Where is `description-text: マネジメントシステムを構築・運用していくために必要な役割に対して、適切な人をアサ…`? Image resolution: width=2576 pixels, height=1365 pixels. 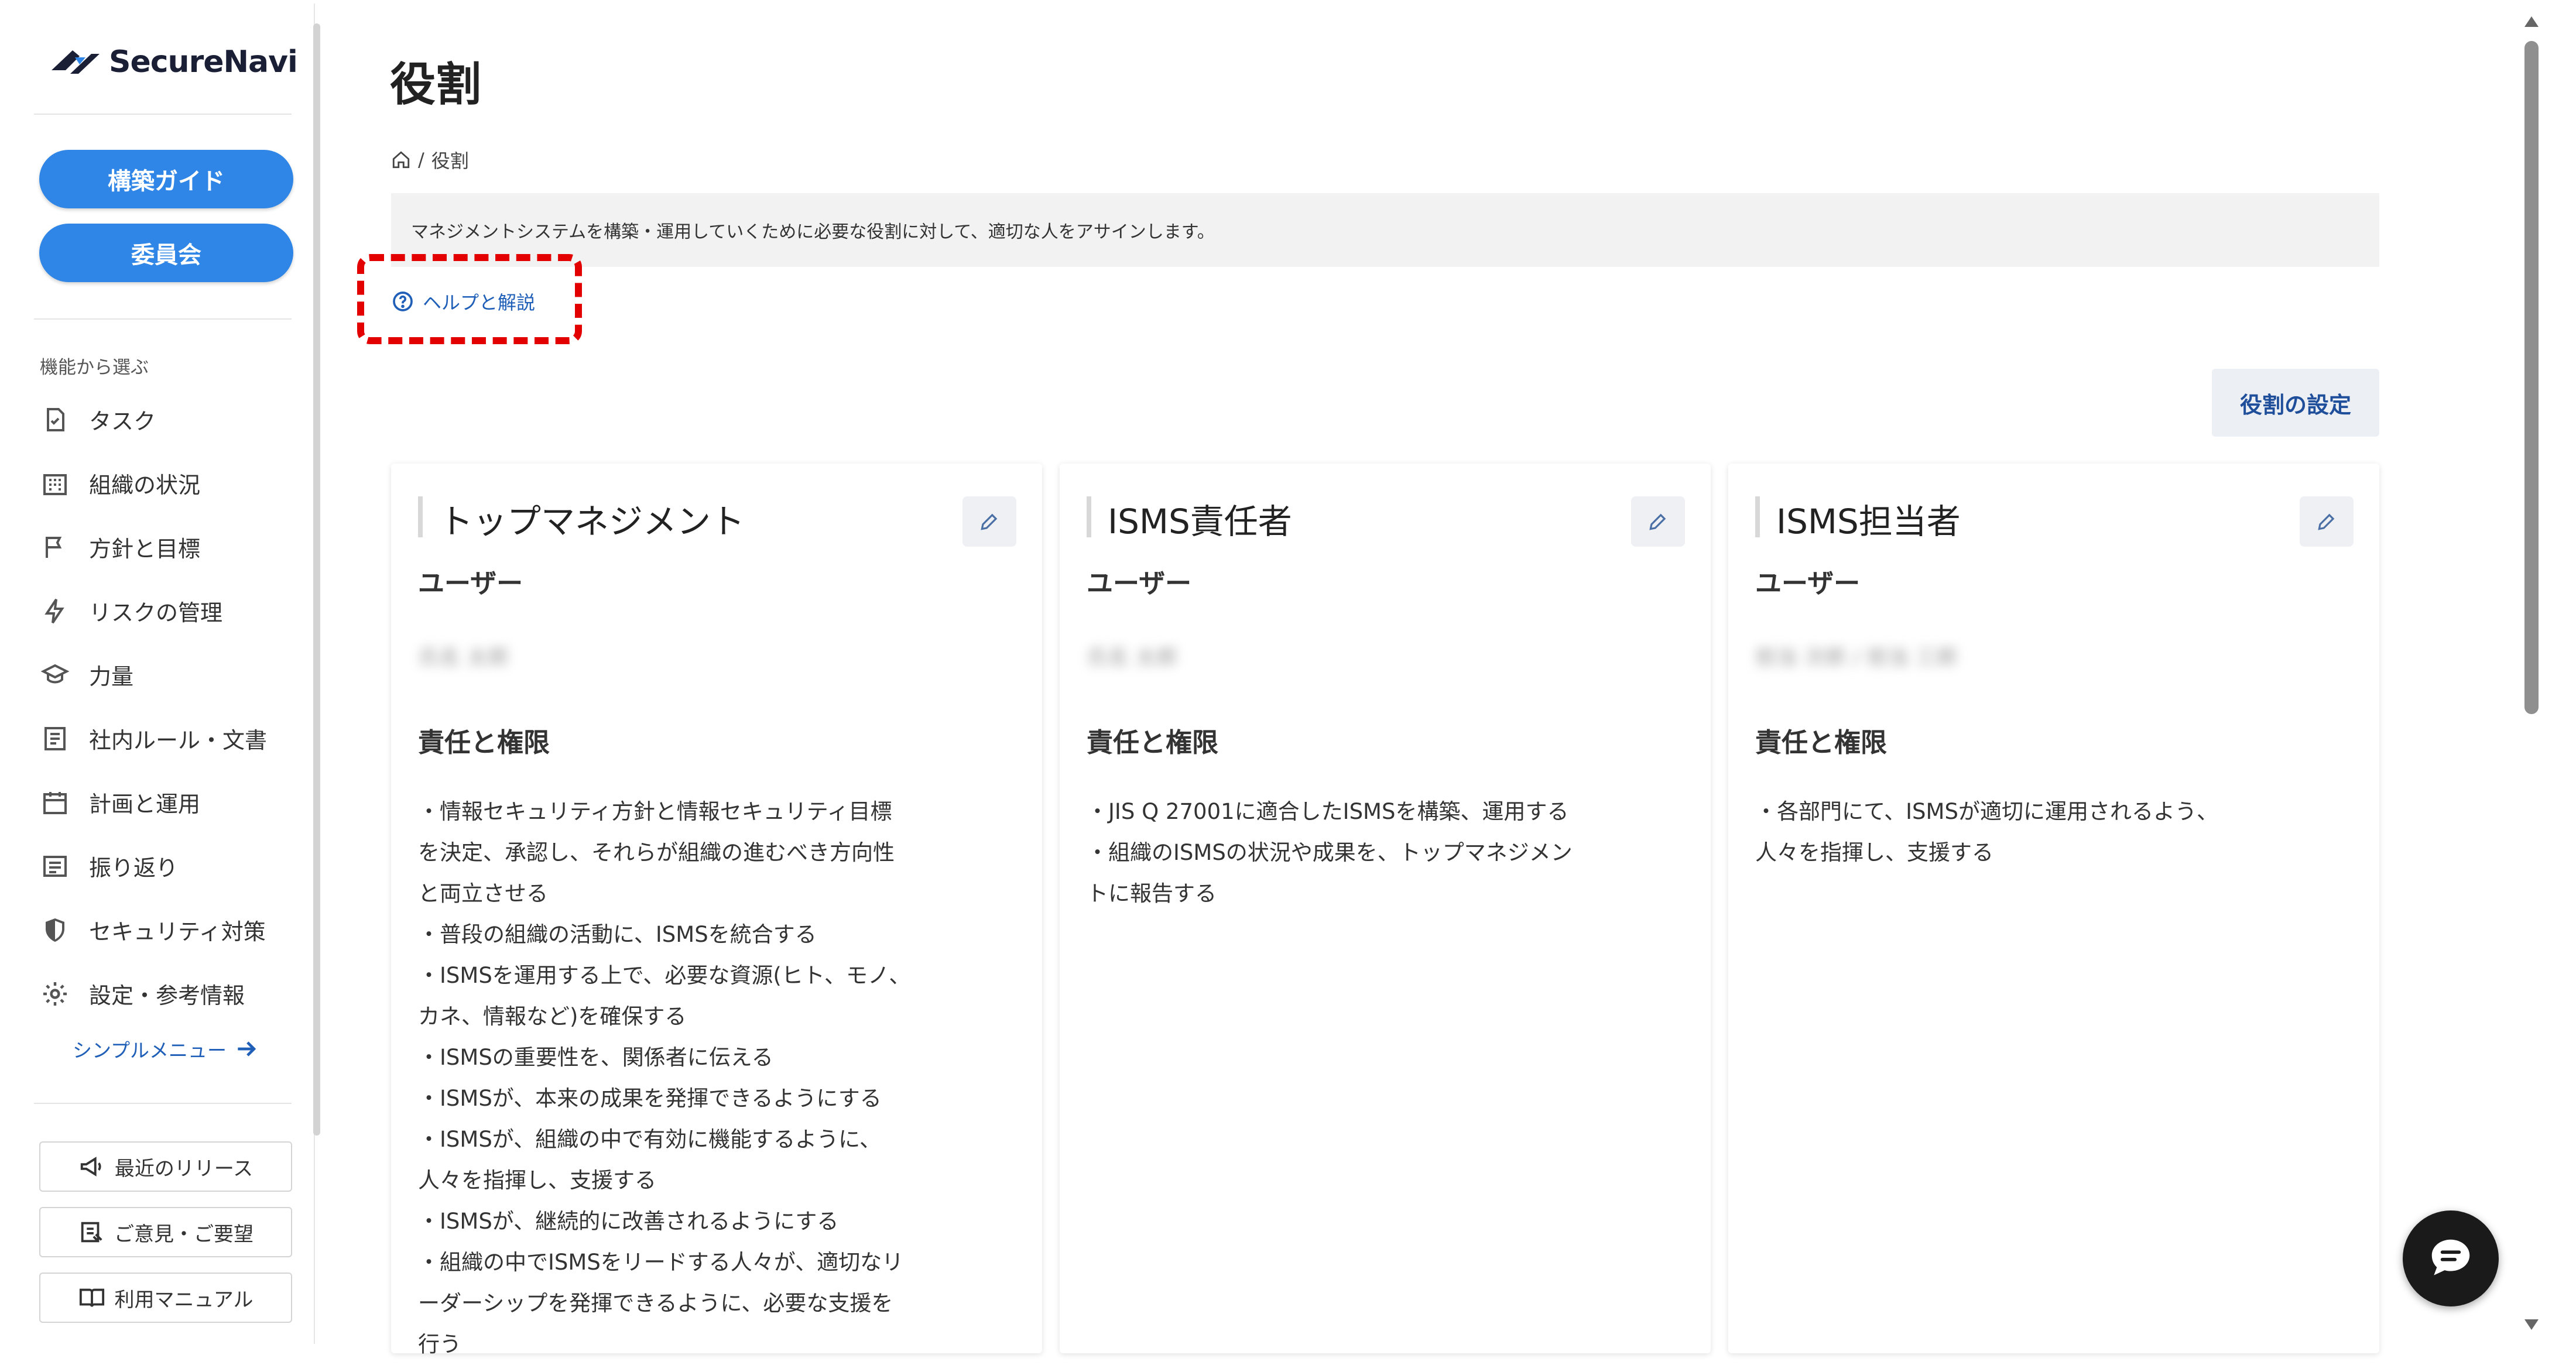 description-text: マネジメントシステムを構築・運用していくために必要な役割に対して、適切な人をアサ… is located at coordinates (813, 232).